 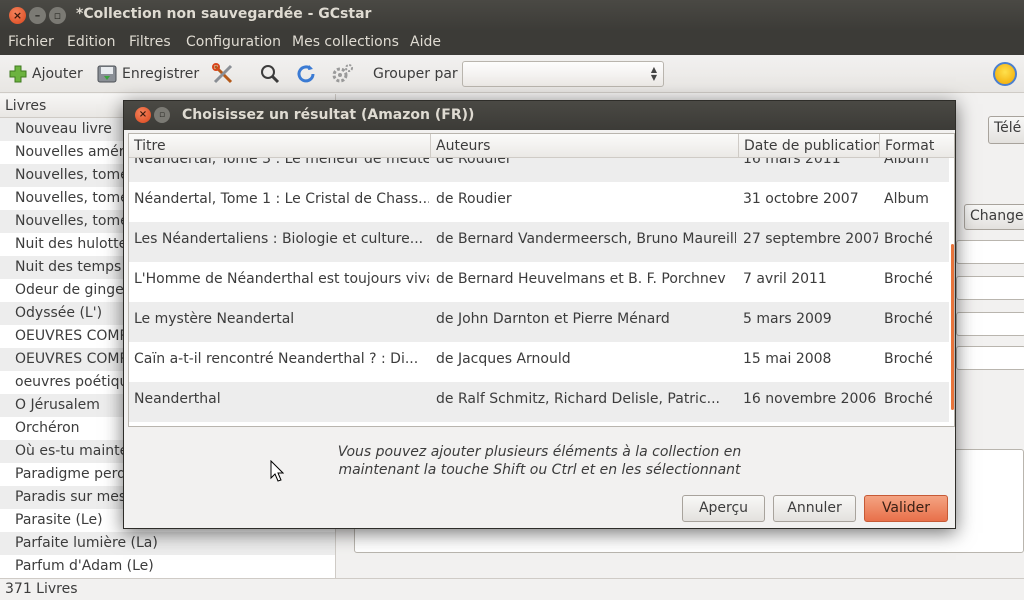 I want to click on save-icon, so click(x=107, y=74).